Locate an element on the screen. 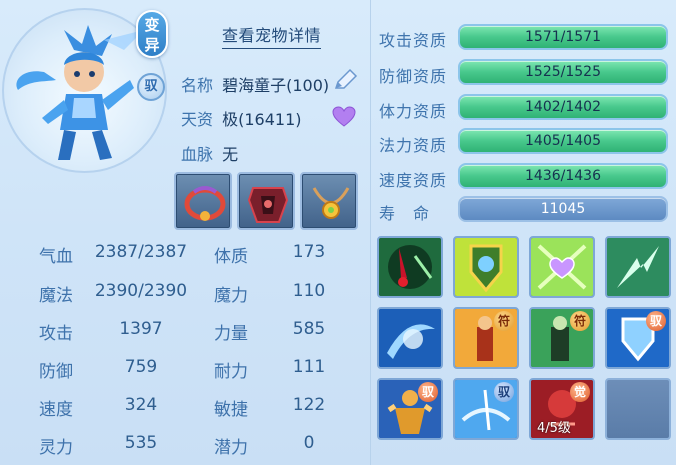 Image resolution: width=676 pixels, height=465 pixels. talisman-badge-2: 符 is located at coordinates (580, 321).